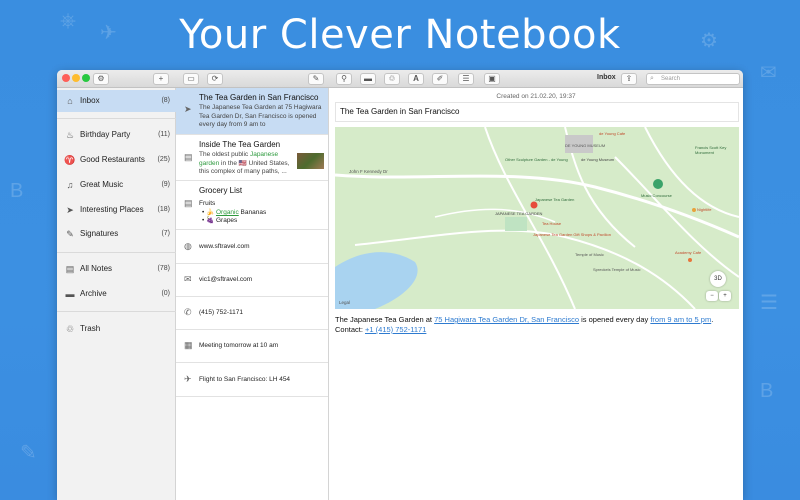 The width and height of the screenshot is (800, 500). What do you see at coordinates (240, 144) in the screenshot?
I see `note-title: Inside The Tea Garden` at bounding box center [240, 144].